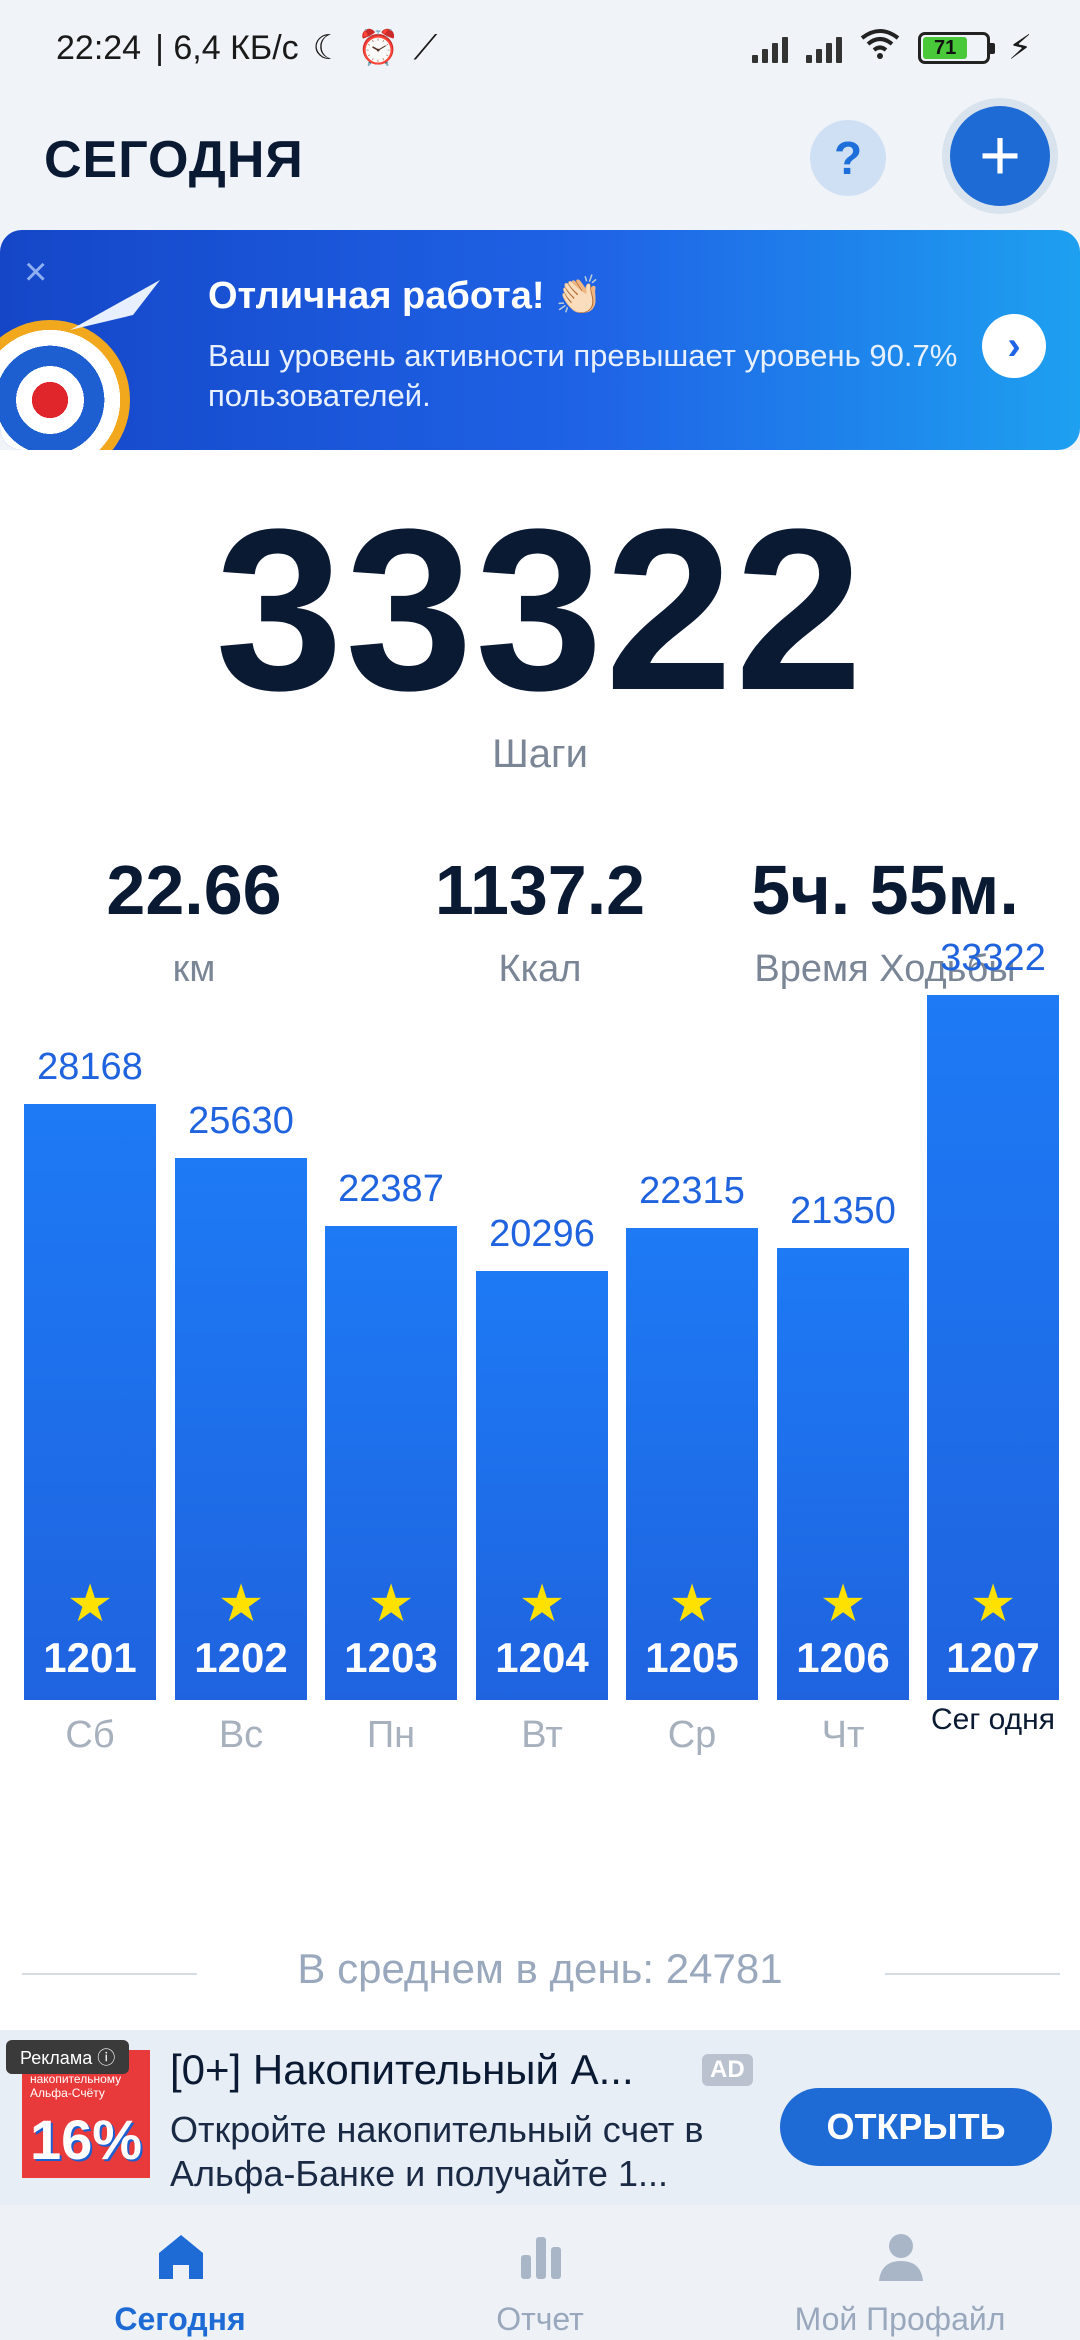 Image resolution: width=1080 pixels, height=2340 pixels. Describe the element at coordinates (880, 48) in the screenshot. I see `wifi-icon` at that location.